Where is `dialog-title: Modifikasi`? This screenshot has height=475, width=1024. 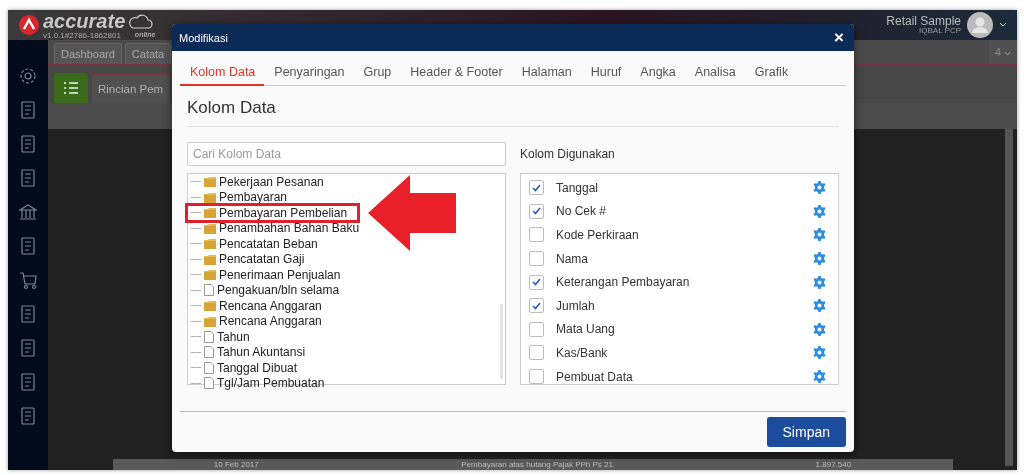 dialog-title: Modifikasi is located at coordinates (203, 37).